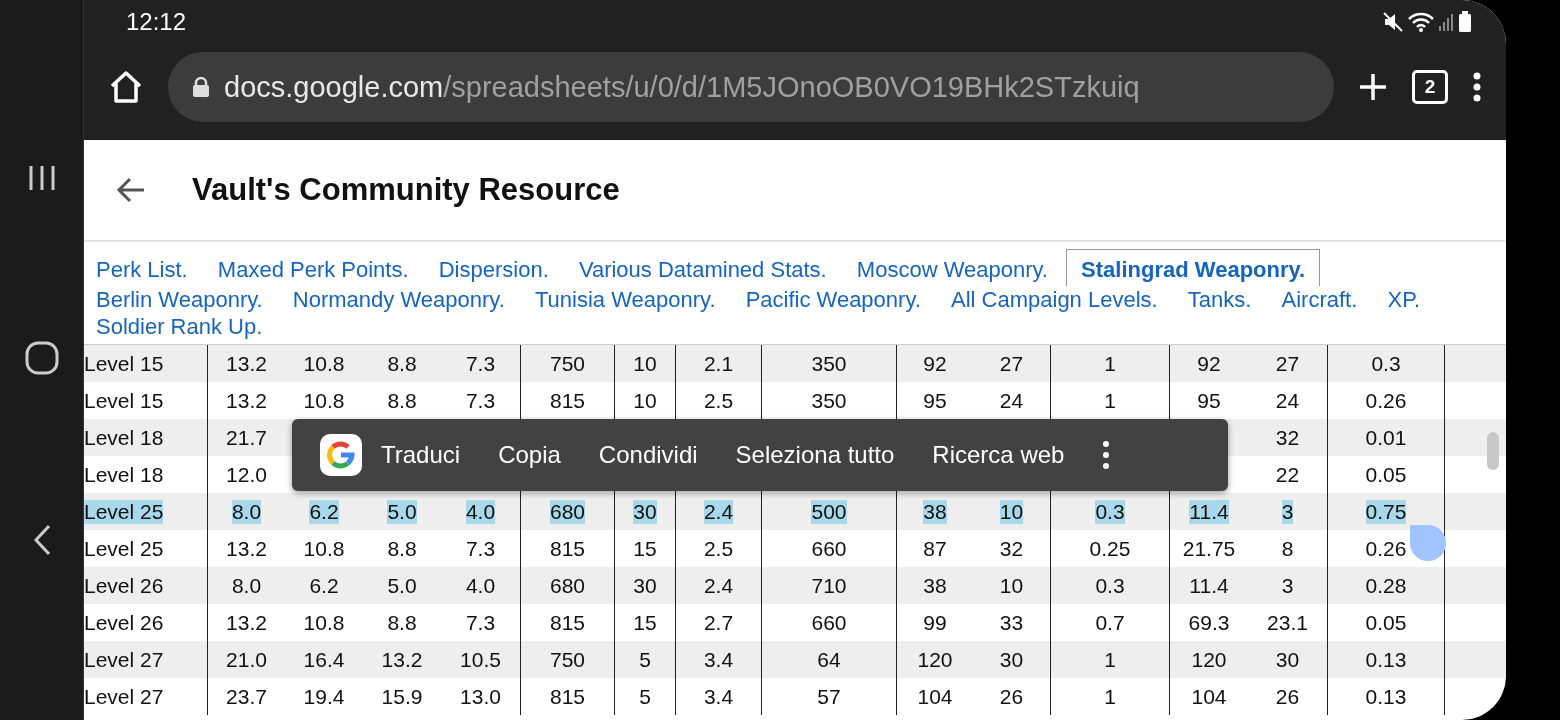 The image size is (1560, 720). What do you see at coordinates (246, 659) in the screenshot?
I see `table-cell: 21.0` at bounding box center [246, 659].